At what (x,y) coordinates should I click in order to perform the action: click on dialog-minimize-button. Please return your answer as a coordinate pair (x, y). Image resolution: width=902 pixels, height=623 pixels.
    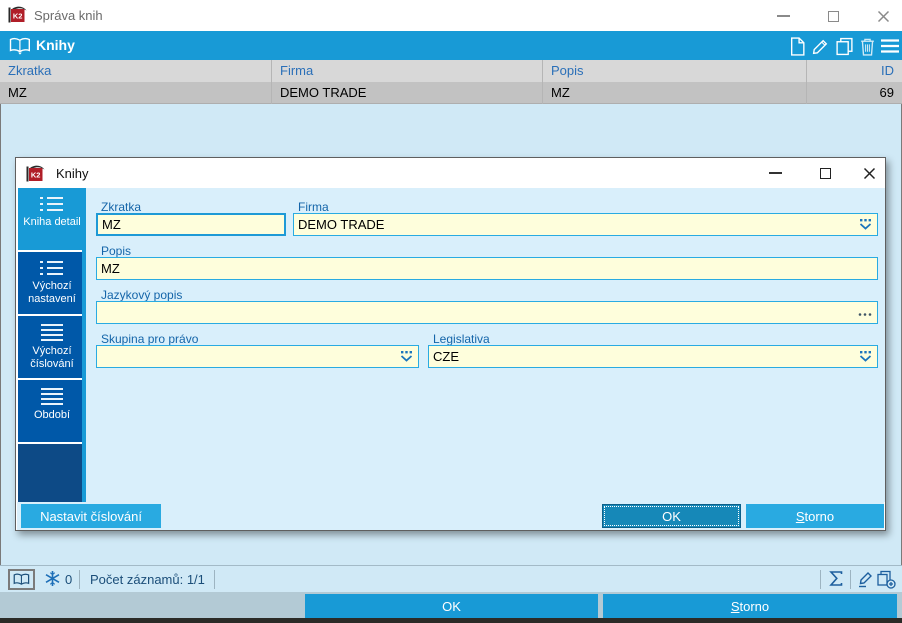
    Looking at the image, I should click on (775, 173).